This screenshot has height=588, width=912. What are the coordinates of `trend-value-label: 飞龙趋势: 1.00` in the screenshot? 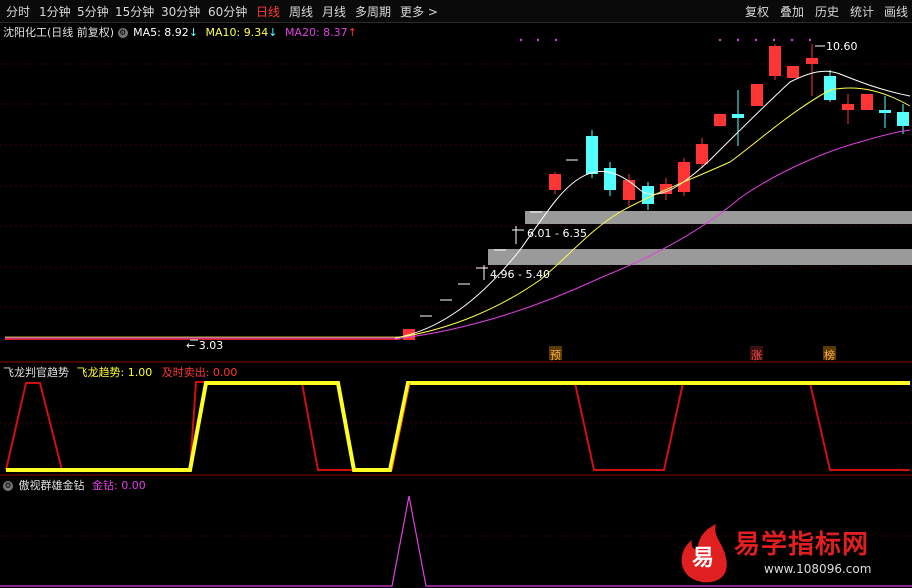 It's located at (114, 372).